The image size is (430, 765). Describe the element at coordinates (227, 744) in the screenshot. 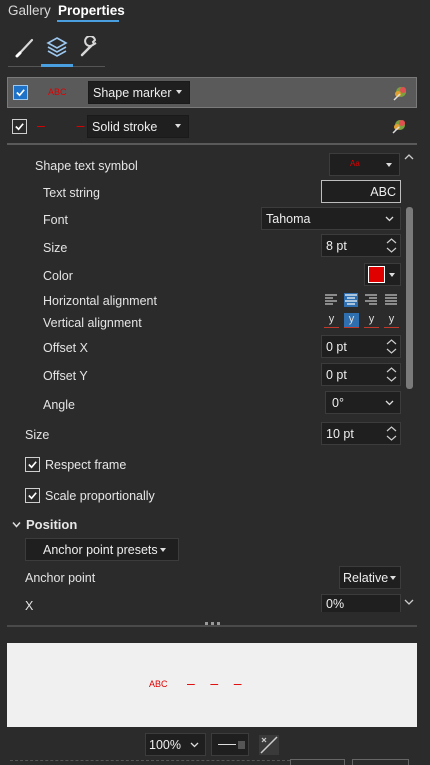

I see `line-style-preview` at that location.